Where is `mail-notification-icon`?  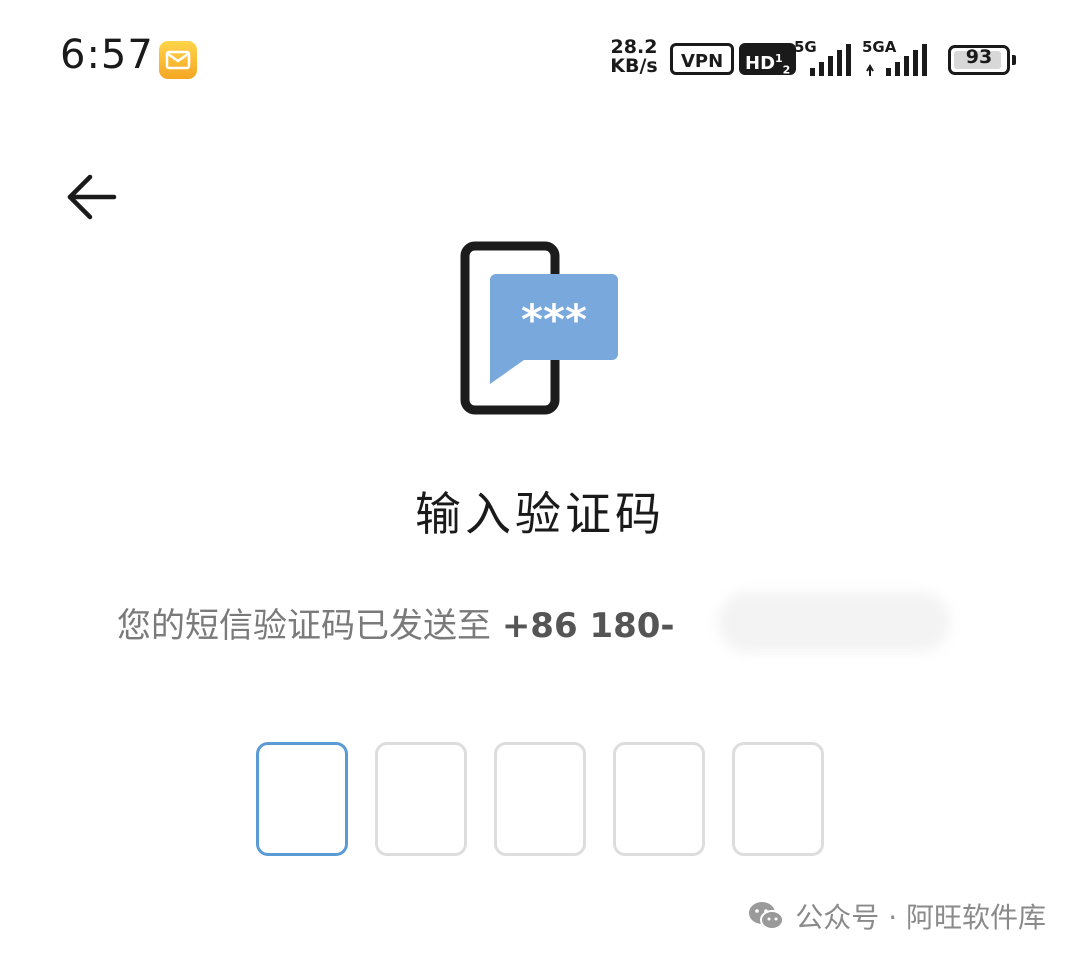 mail-notification-icon is located at coordinates (178, 60).